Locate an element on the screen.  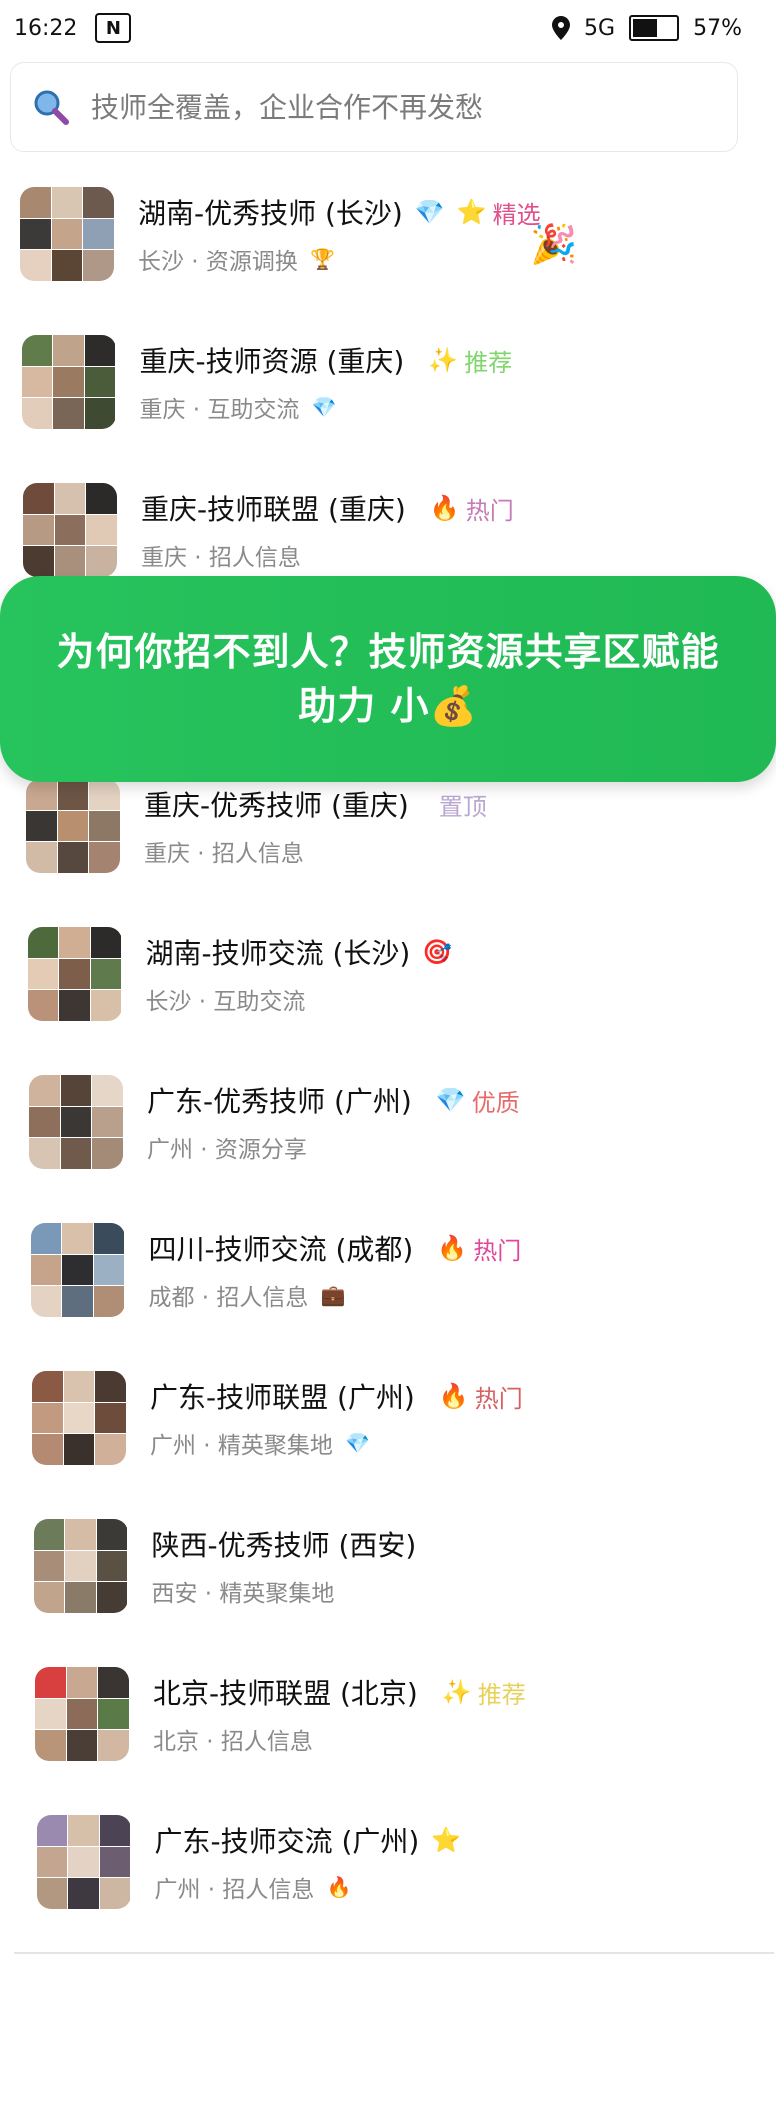
list-item: 广东-技师联盟 (广州) 🔥 热门广州 · 精英聚集地 💎 is located at coordinates (388, 1418).